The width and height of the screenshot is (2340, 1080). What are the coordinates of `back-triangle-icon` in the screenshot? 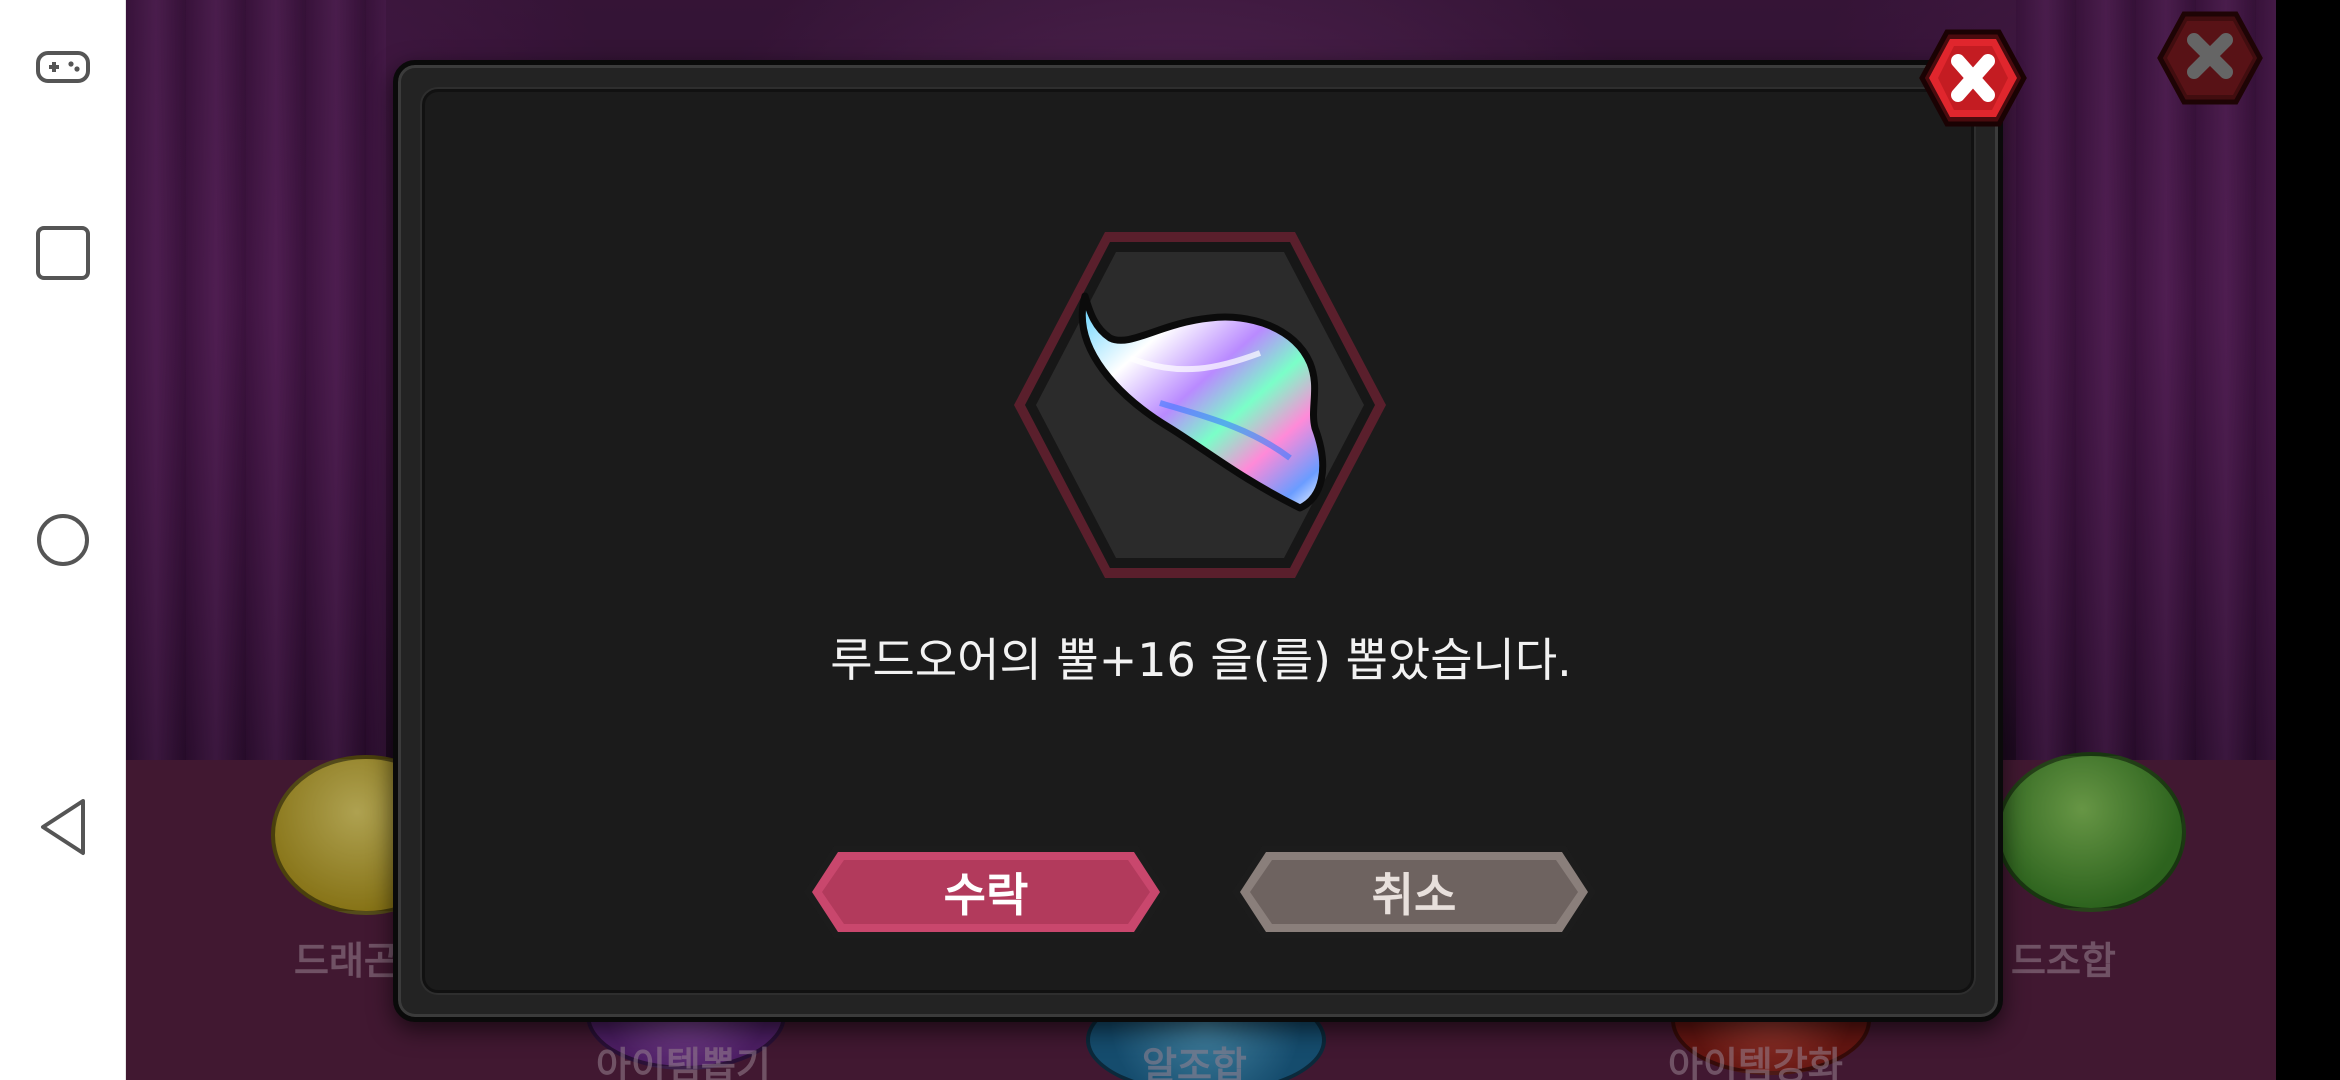 It's located at (63, 827).